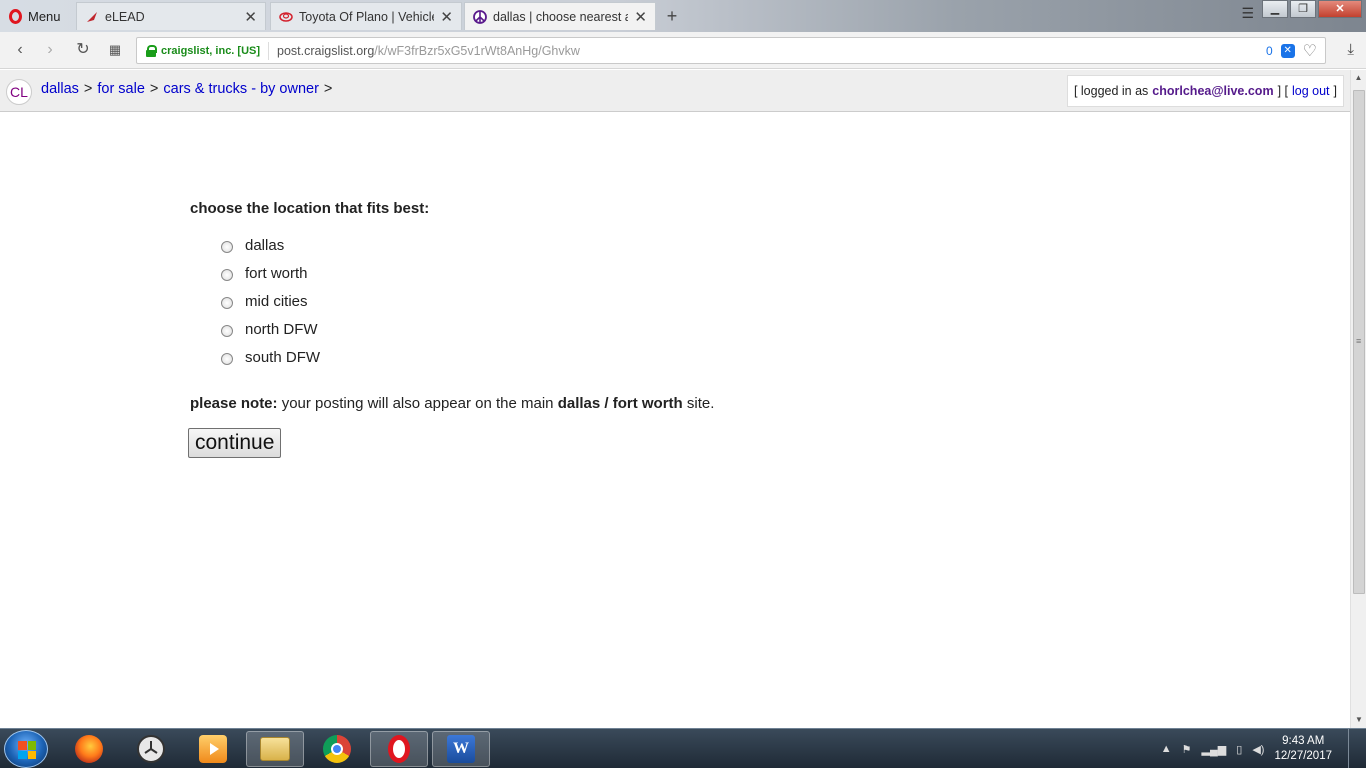 The height and width of the screenshot is (768, 1366). Describe the element at coordinates (286, 16) in the screenshot. I see `toyota-icon` at that location.